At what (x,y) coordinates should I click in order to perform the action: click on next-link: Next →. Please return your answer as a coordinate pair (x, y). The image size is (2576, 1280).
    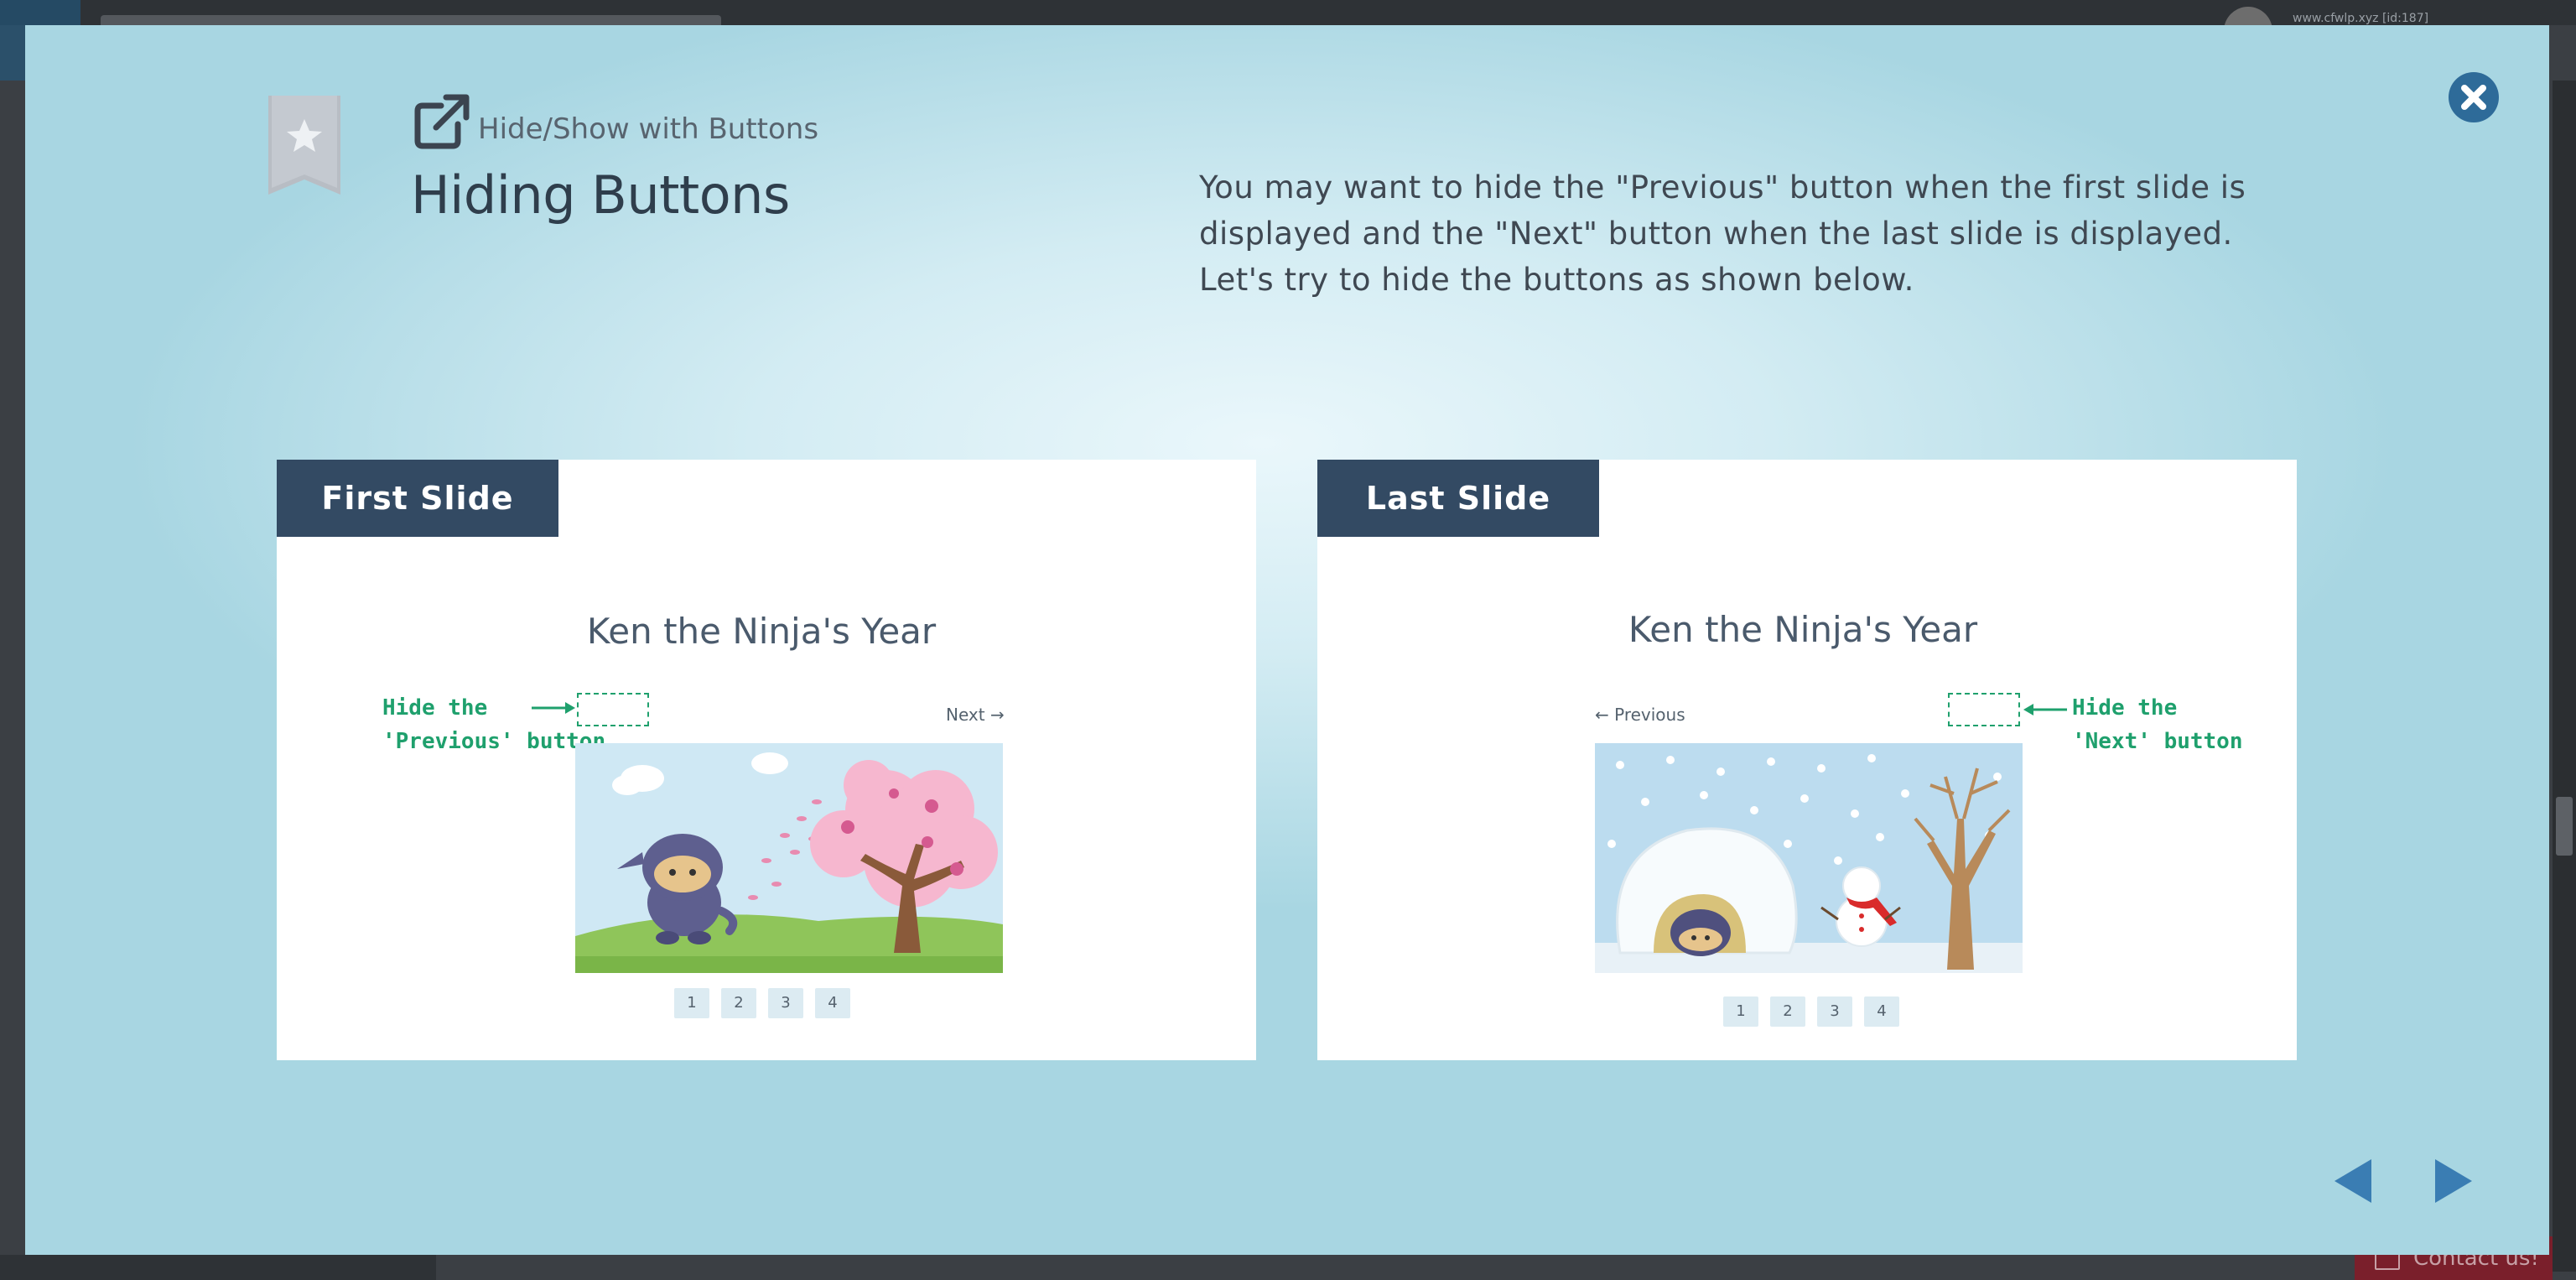
    Looking at the image, I should click on (975, 715).